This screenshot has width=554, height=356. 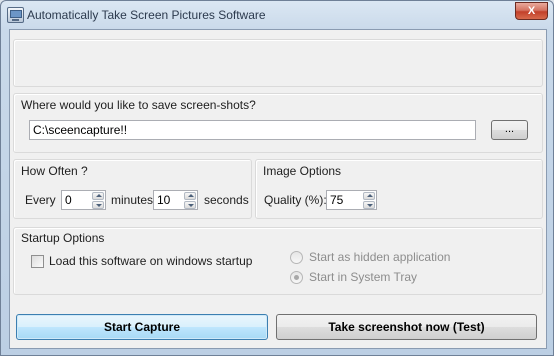 I want to click on load-on-startup-label: Load this software on windows startup, so click(x=150, y=261).